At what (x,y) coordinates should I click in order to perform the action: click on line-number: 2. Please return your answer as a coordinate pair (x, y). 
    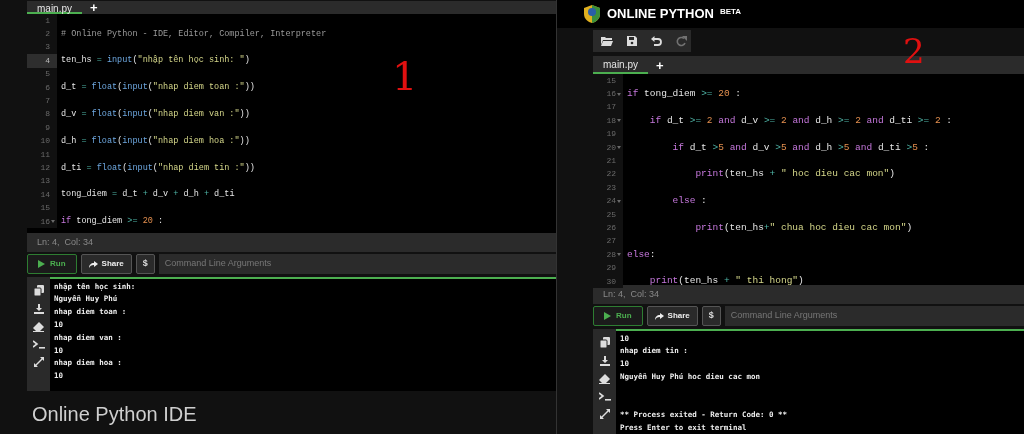
    Looking at the image, I should click on (47, 34).